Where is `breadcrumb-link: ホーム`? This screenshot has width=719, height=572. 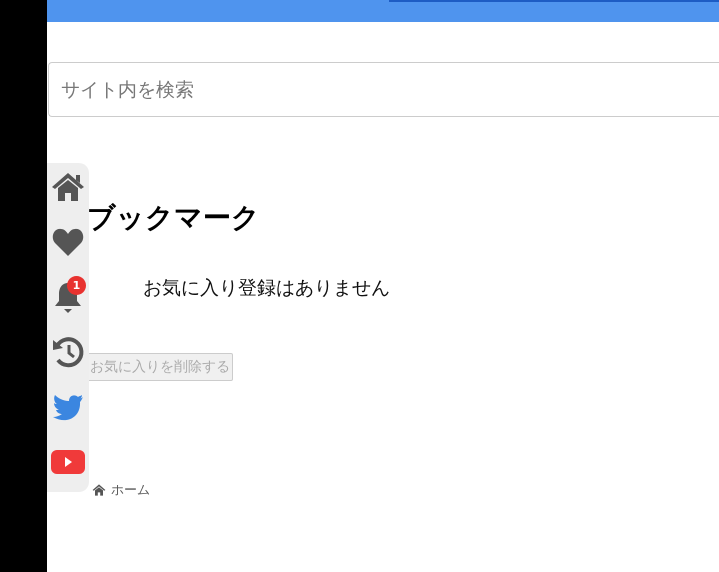
breadcrumb-link: ホーム is located at coordinates (130, 490).